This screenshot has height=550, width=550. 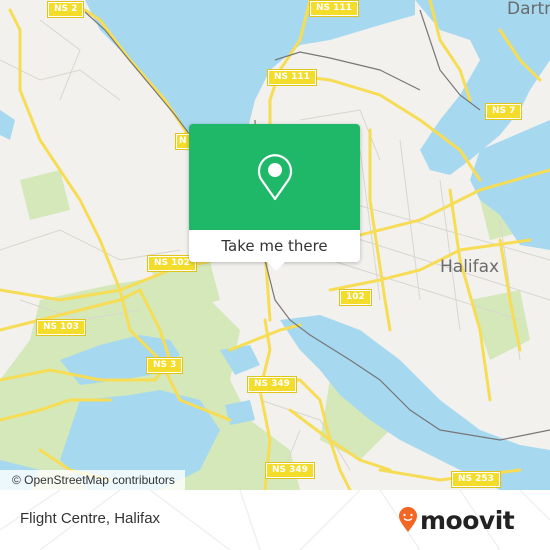 I want to click on road-shield-ns7: NS 7, so click(x=503, y=111).